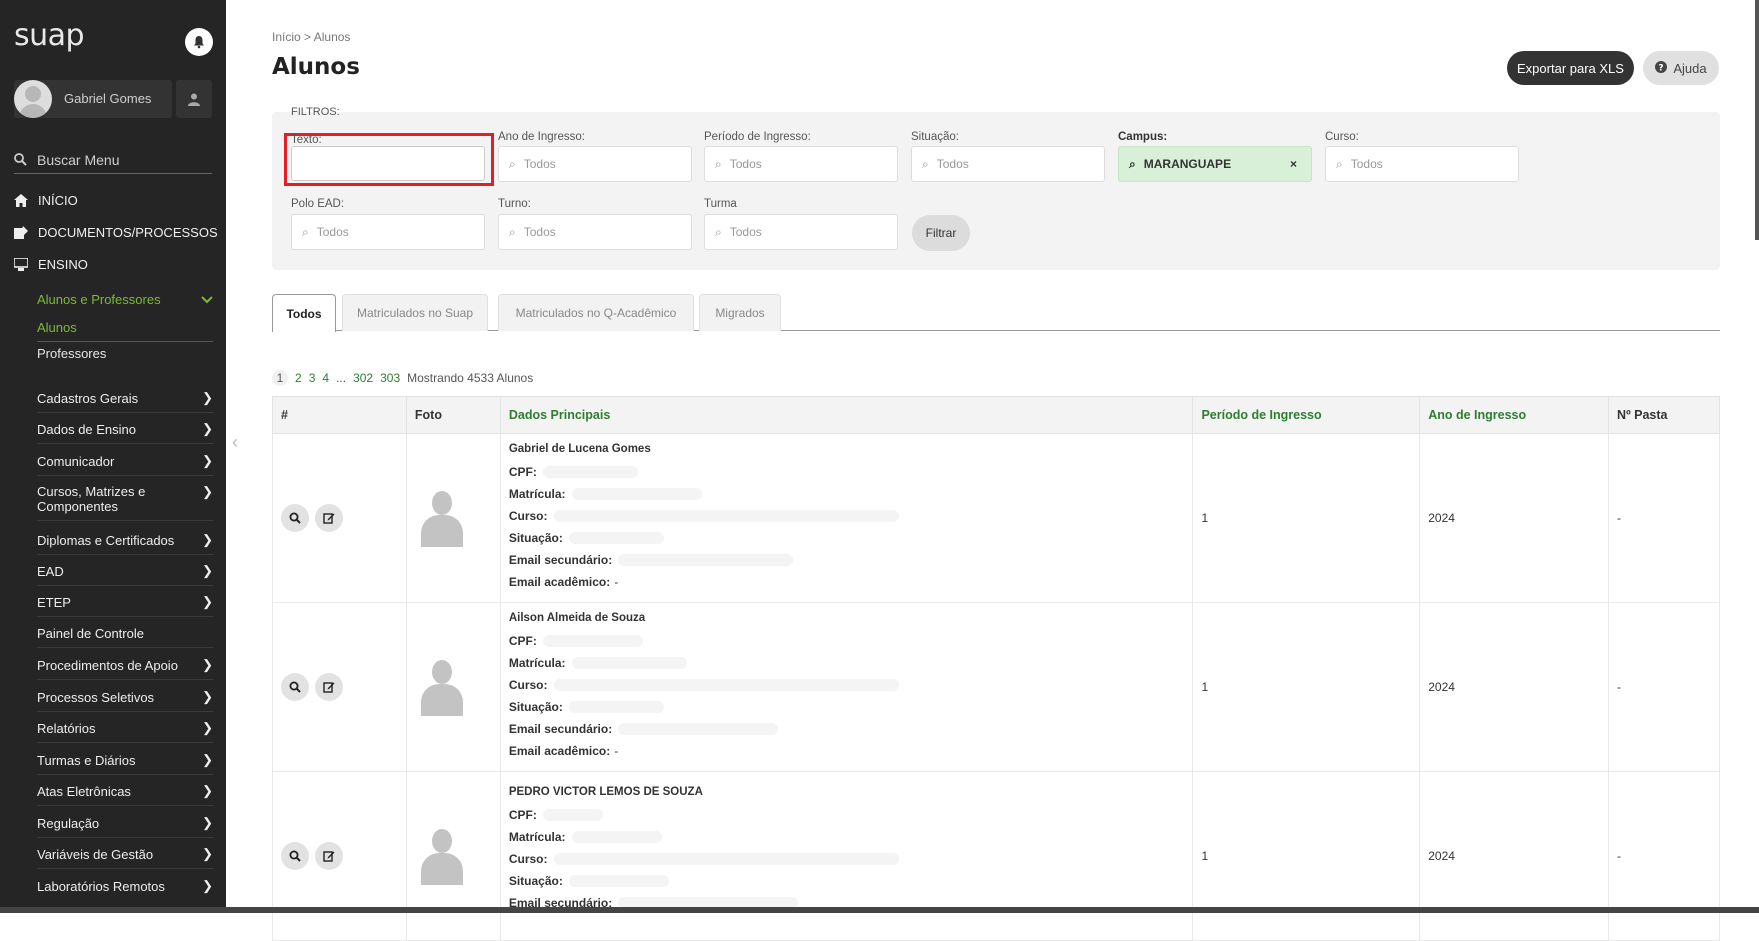 Image resolution: width=1759 pixels, height=941 pixels. I want to click on row-actions, so click(339, 518).